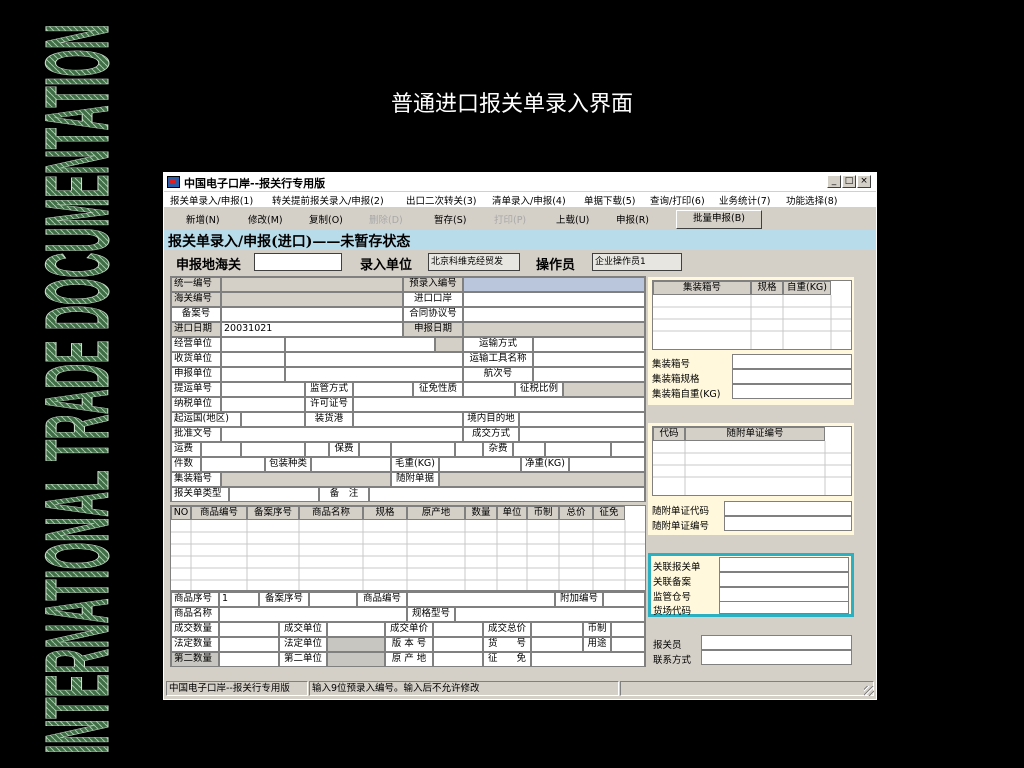 This screenshot has width=1024, height=768. What do you see at coordinates (374, 359) in the screenshot?
I see `consignee-name-input` at bounding box center [374, 359].